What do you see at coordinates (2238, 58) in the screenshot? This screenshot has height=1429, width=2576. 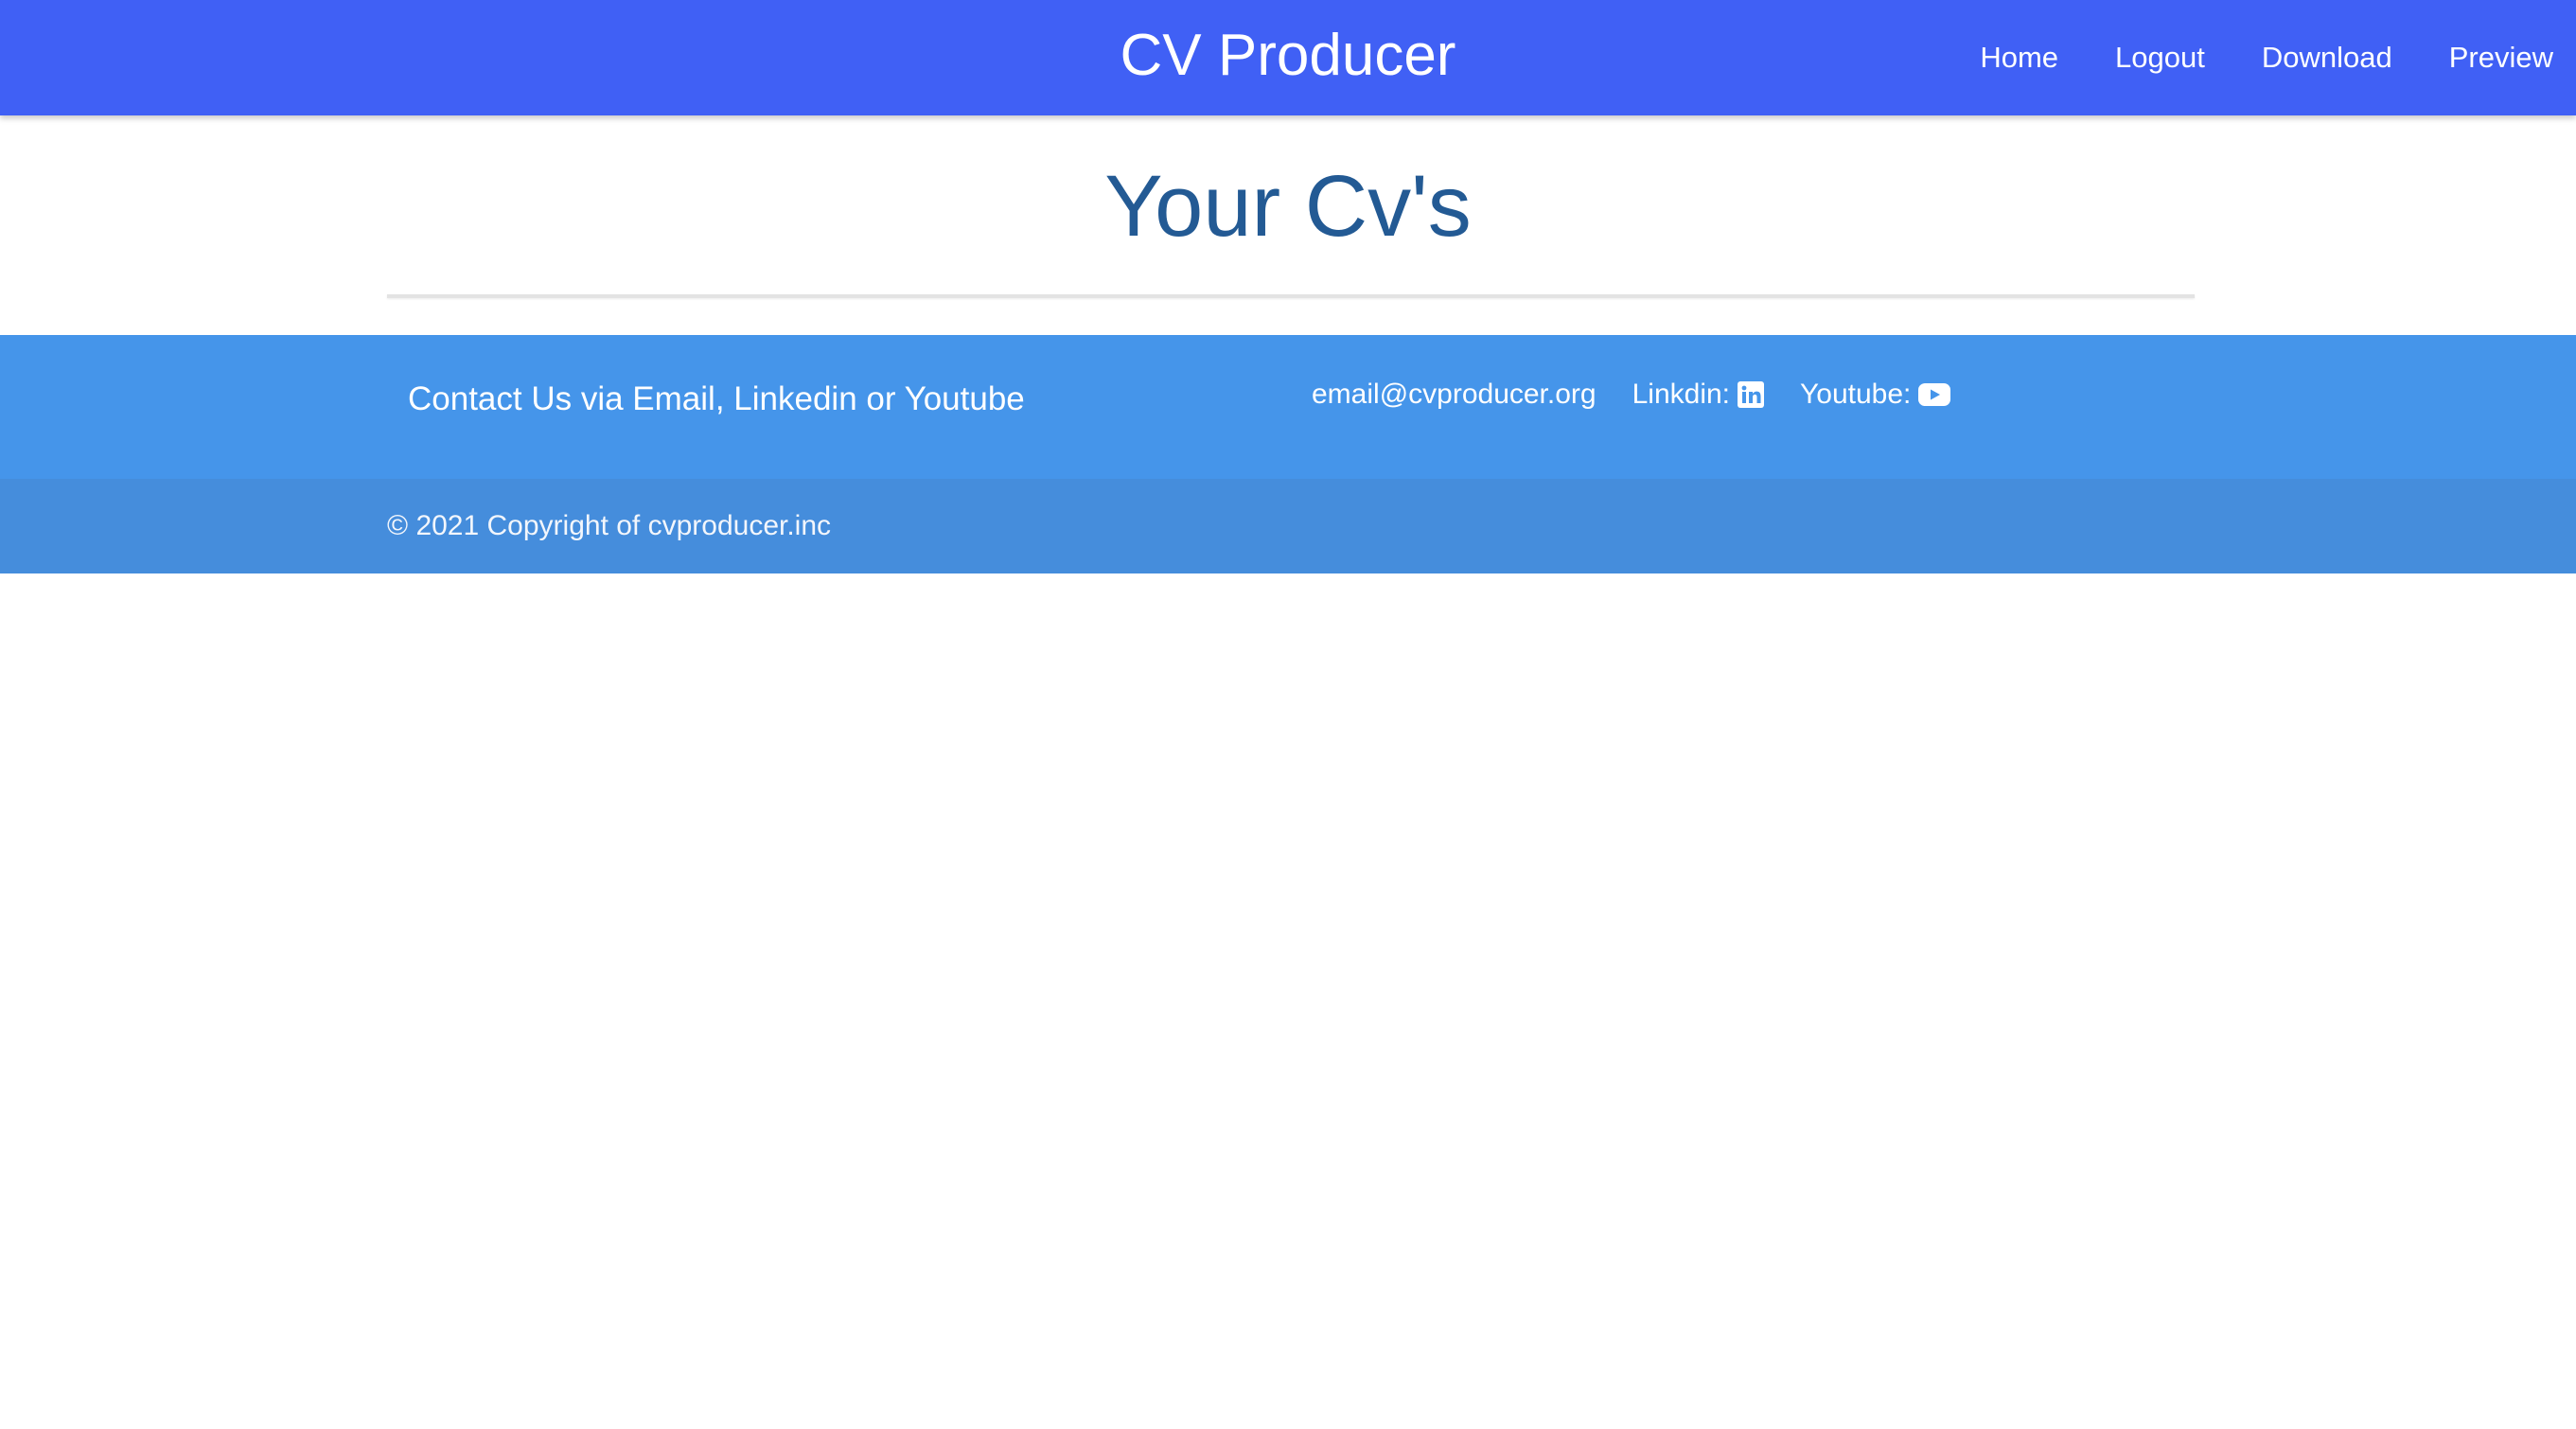 I see `nav-links: Home Logout Download Preview` at bounding box center [2238, 58].